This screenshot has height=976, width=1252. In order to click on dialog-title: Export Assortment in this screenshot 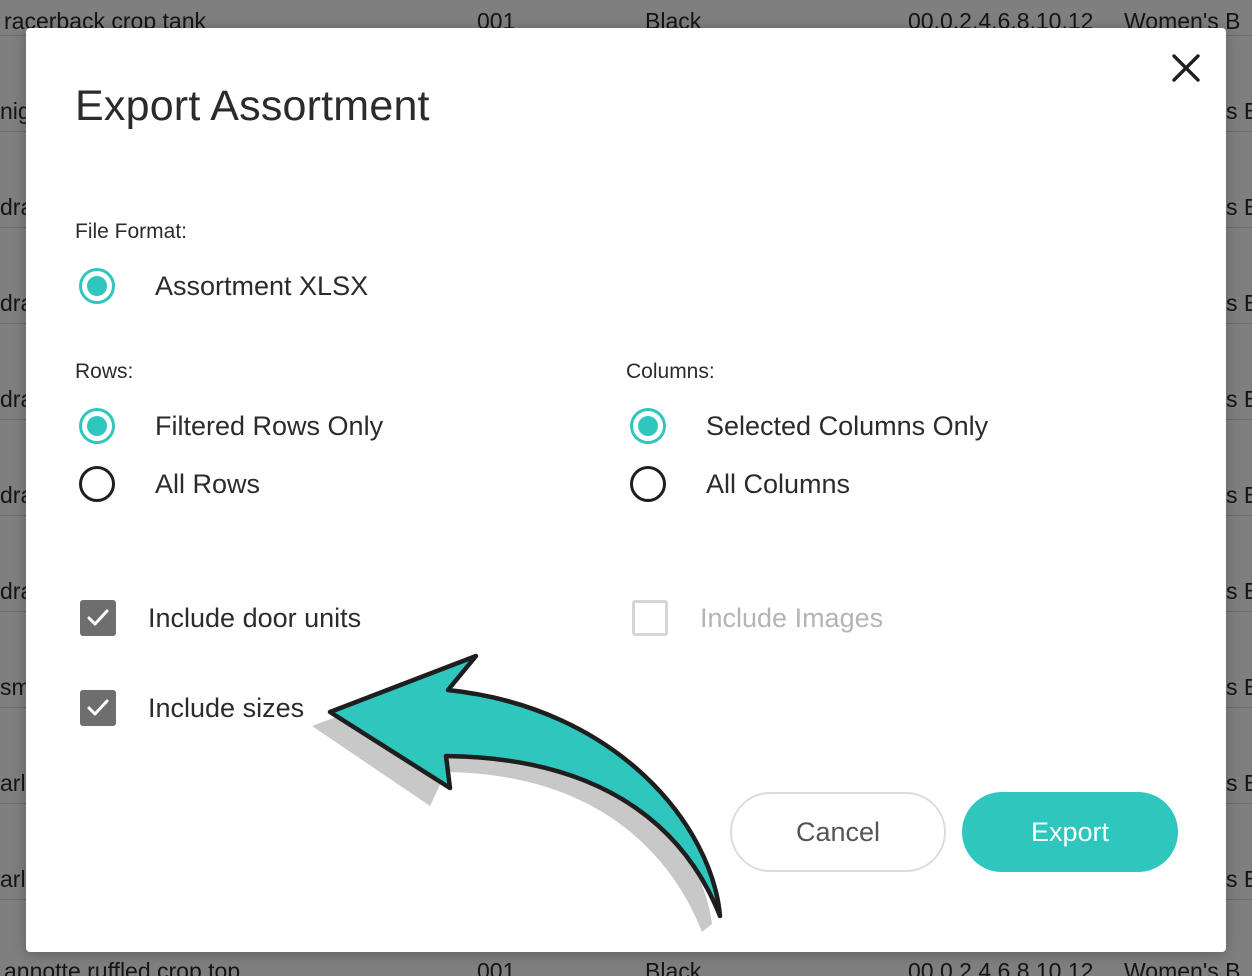, I will do `click(252, 106)`.